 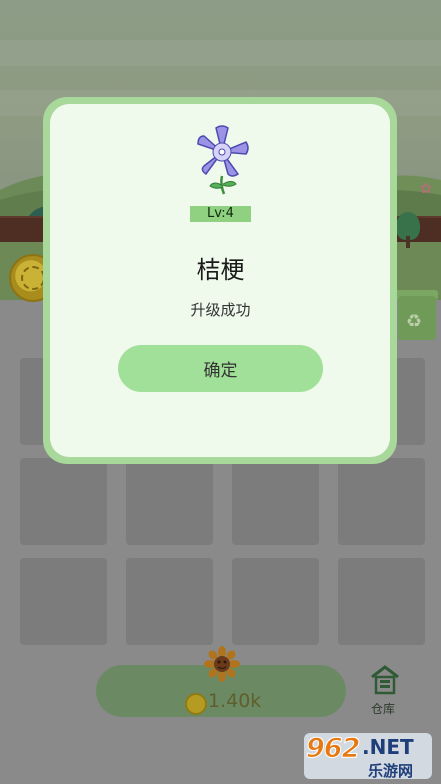 What do you see at coordinates (220, 53) in the screenshot?
I see `sky-band` at bounding box center [220, 53].